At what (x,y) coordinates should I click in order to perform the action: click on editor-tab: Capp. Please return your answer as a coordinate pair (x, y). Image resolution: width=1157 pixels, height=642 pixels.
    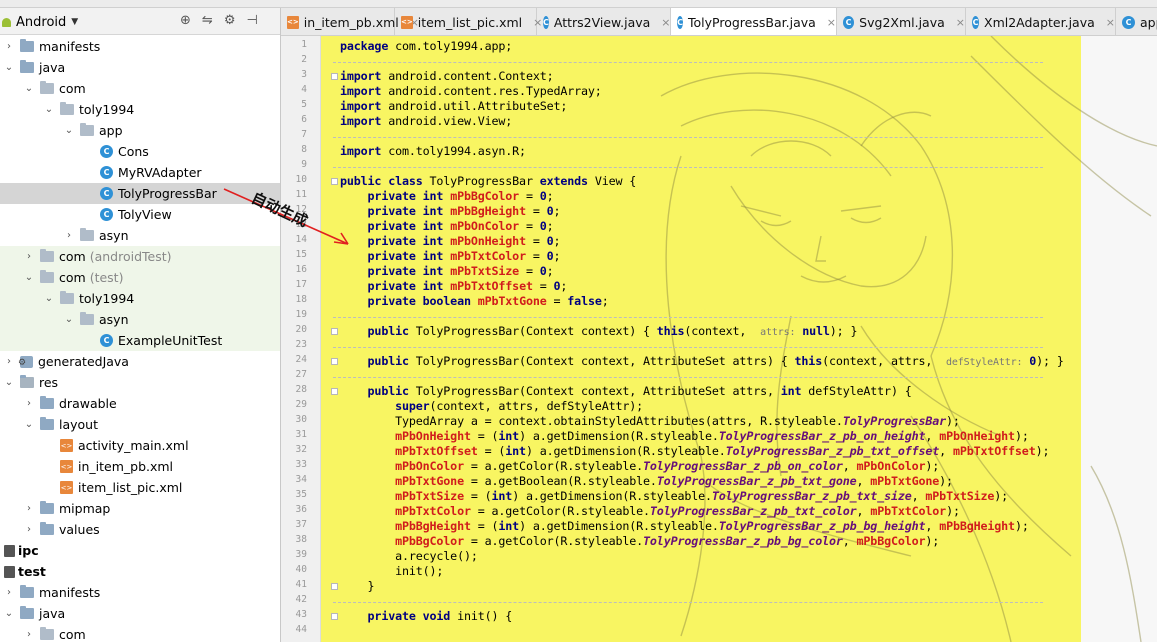
    Looking at the image, I should click on (1136, 21).